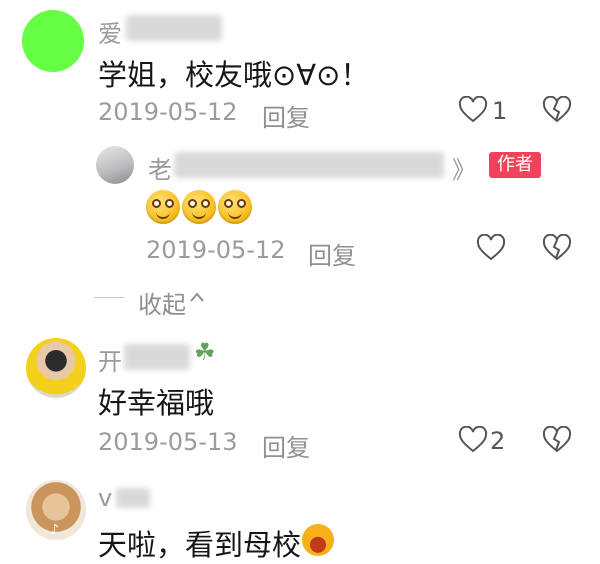 The width and height of the screenshot is (600, 564). What do you see at coordinates (464, 170) in the screenshot?
I see `commenter-name-end: 》` at bounding box center [464, 170].